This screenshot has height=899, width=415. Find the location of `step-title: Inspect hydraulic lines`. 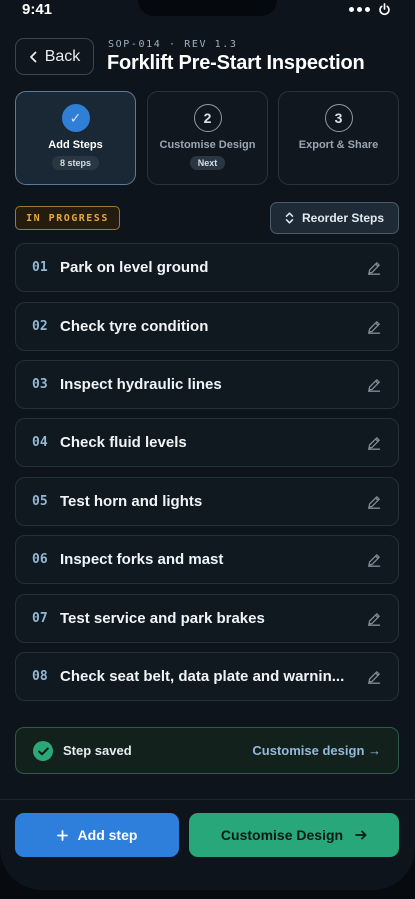

step-title: Inspect hydraulic lines is located at coordinates (141, 384).